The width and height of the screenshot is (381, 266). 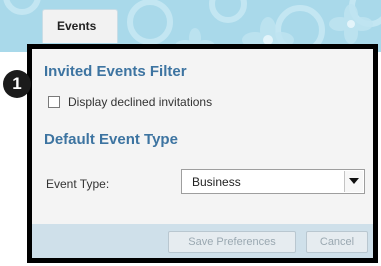 I want to click on tab-events-label: Events, so click(x=77, y=26).